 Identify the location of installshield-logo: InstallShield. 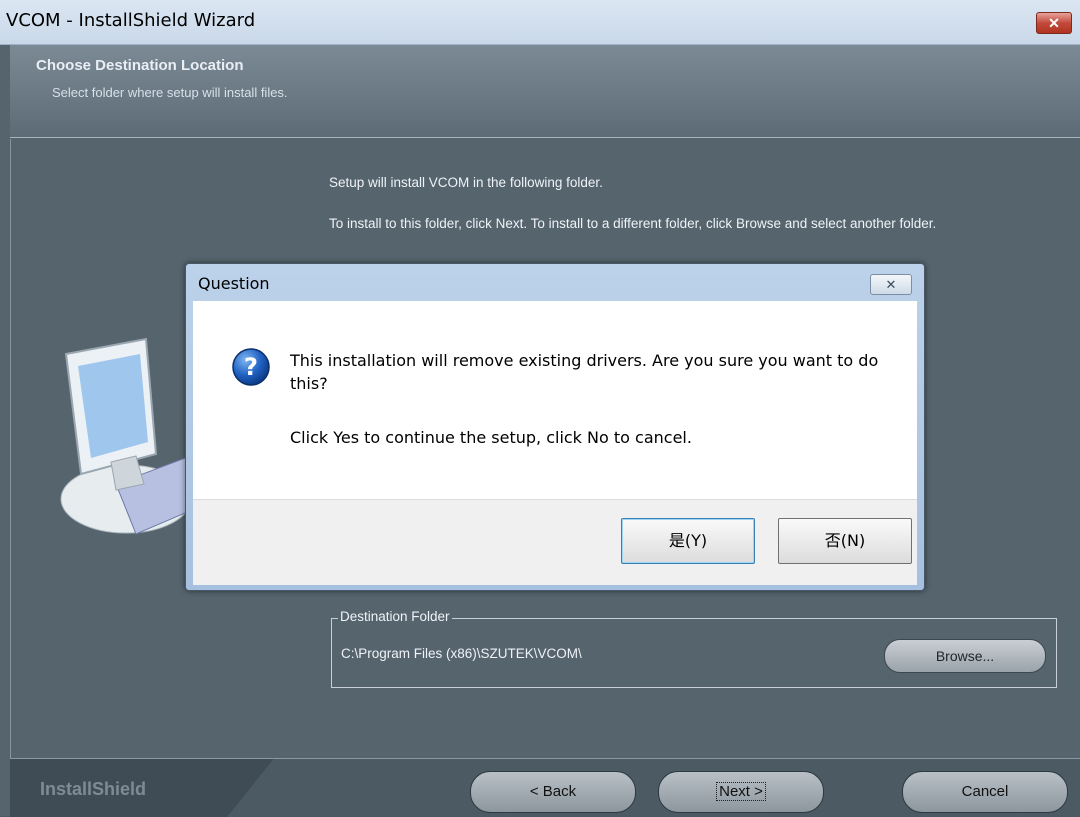
(93, 789).